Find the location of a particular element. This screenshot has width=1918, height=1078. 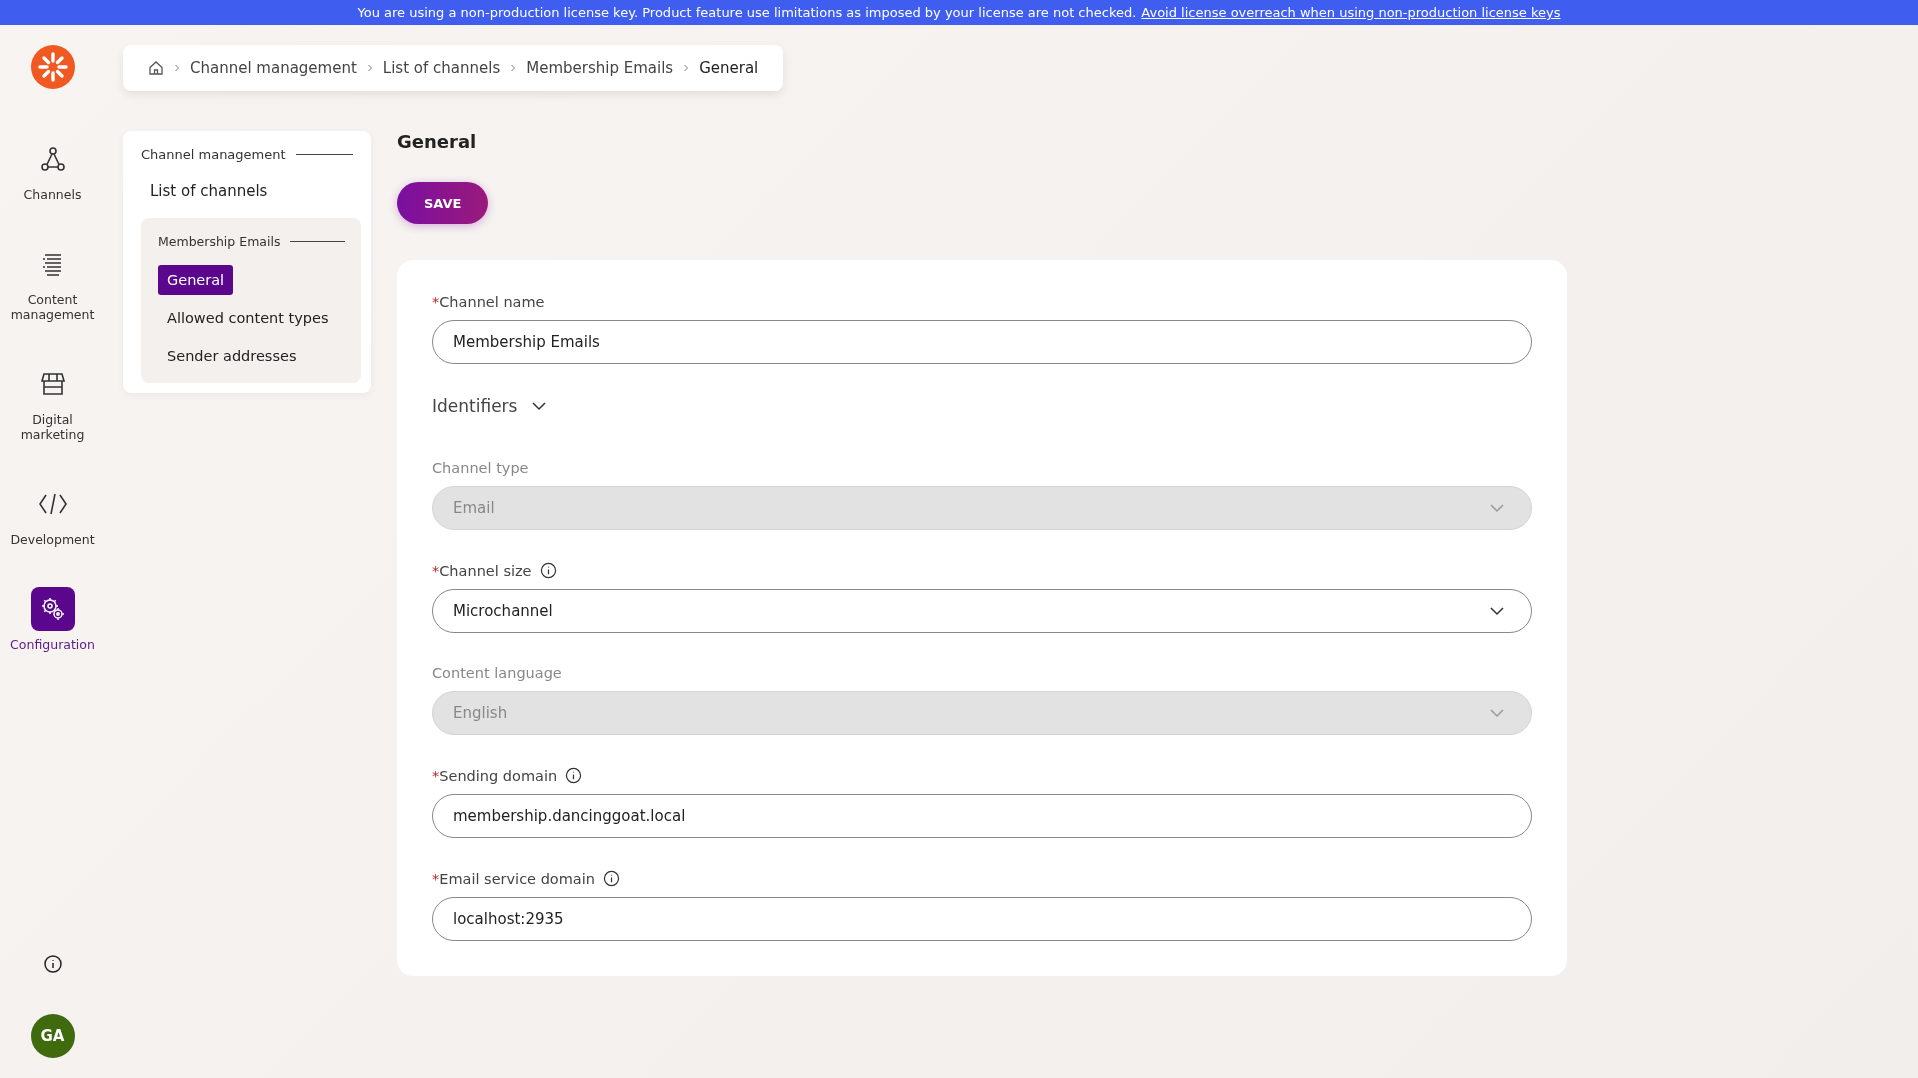

sidebar-item: Channels is located at coordinates (52, 169).